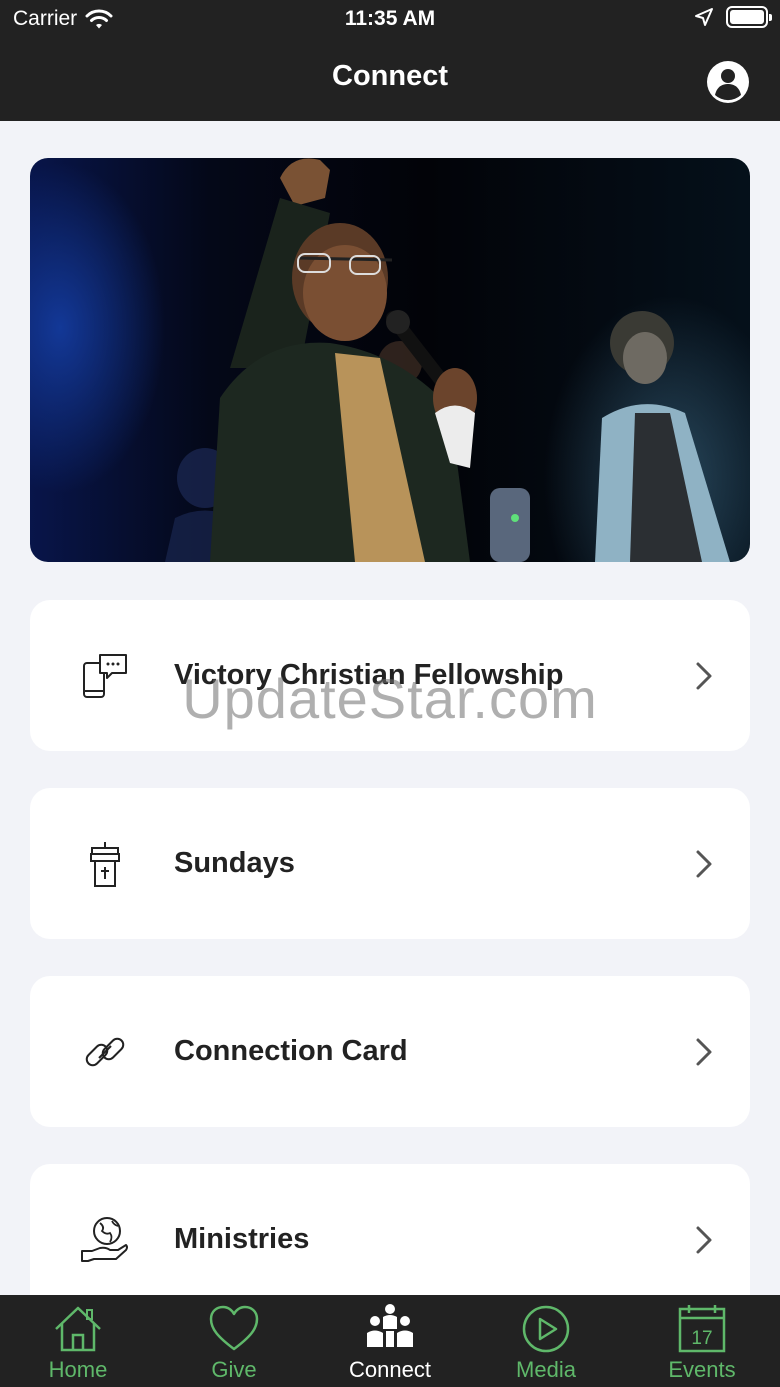 Image resolution: width=780 pixels, height=1387 pixels. I want to click on card-label-ministries: Ministries, so click(242, 1239).